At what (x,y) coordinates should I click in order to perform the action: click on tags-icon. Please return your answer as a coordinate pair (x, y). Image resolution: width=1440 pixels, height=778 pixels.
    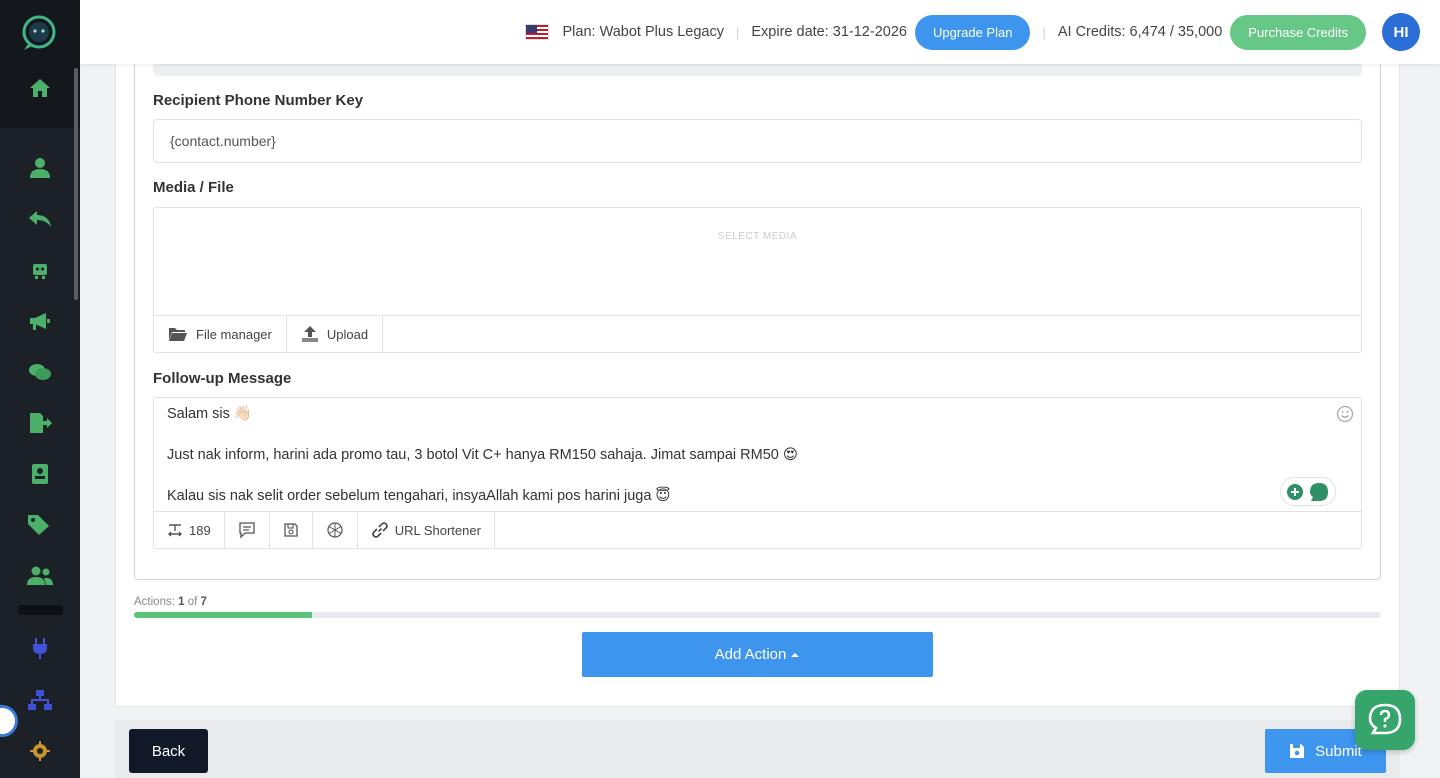
    Looking at the image, I should click on (40, 525).